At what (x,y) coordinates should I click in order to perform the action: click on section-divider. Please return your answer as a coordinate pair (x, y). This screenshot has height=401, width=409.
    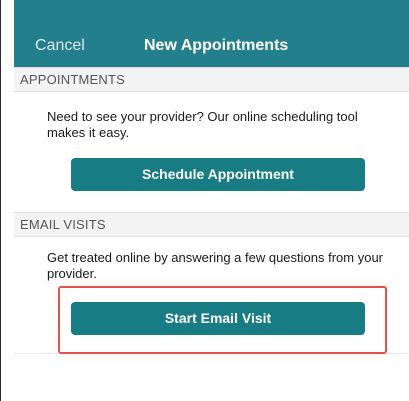
    Looking at the image, I should click on (211, 353).